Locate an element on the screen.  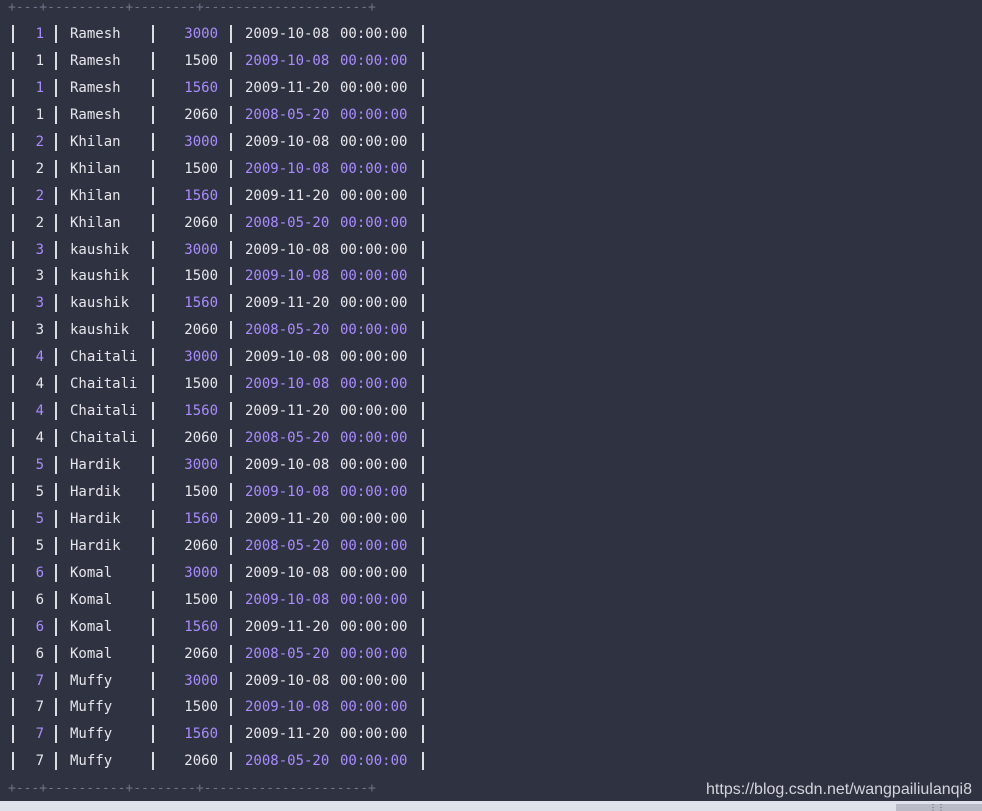
table-row: 5 Hardik 3000 2009-10-08 00:00:00 is located at coordinates (220, 465).